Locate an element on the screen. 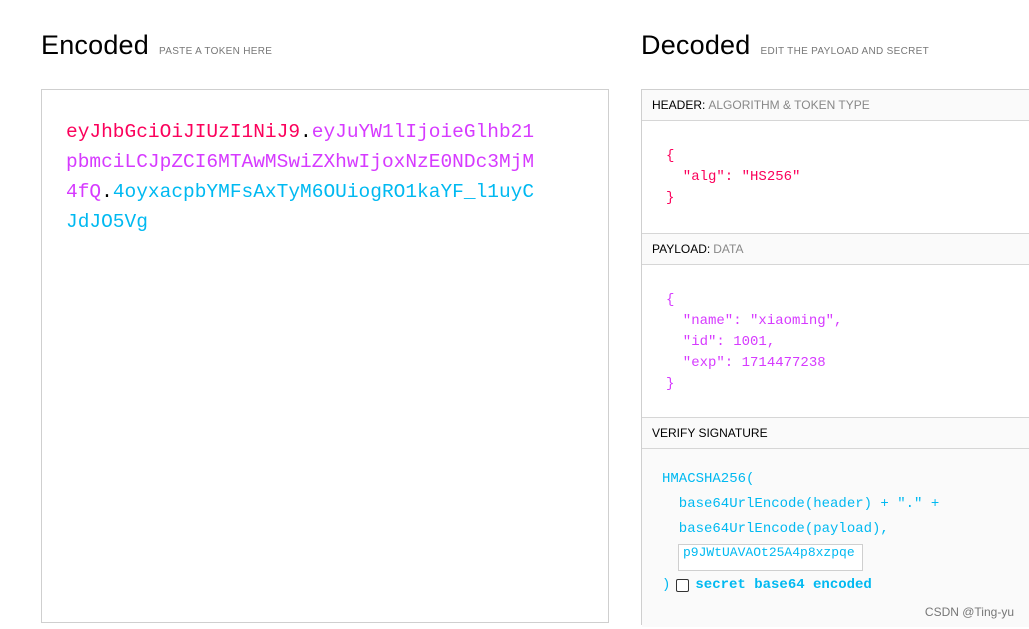  signature-line-payload: base64UrlEncode(payload), is located at coordinates (775, 529).